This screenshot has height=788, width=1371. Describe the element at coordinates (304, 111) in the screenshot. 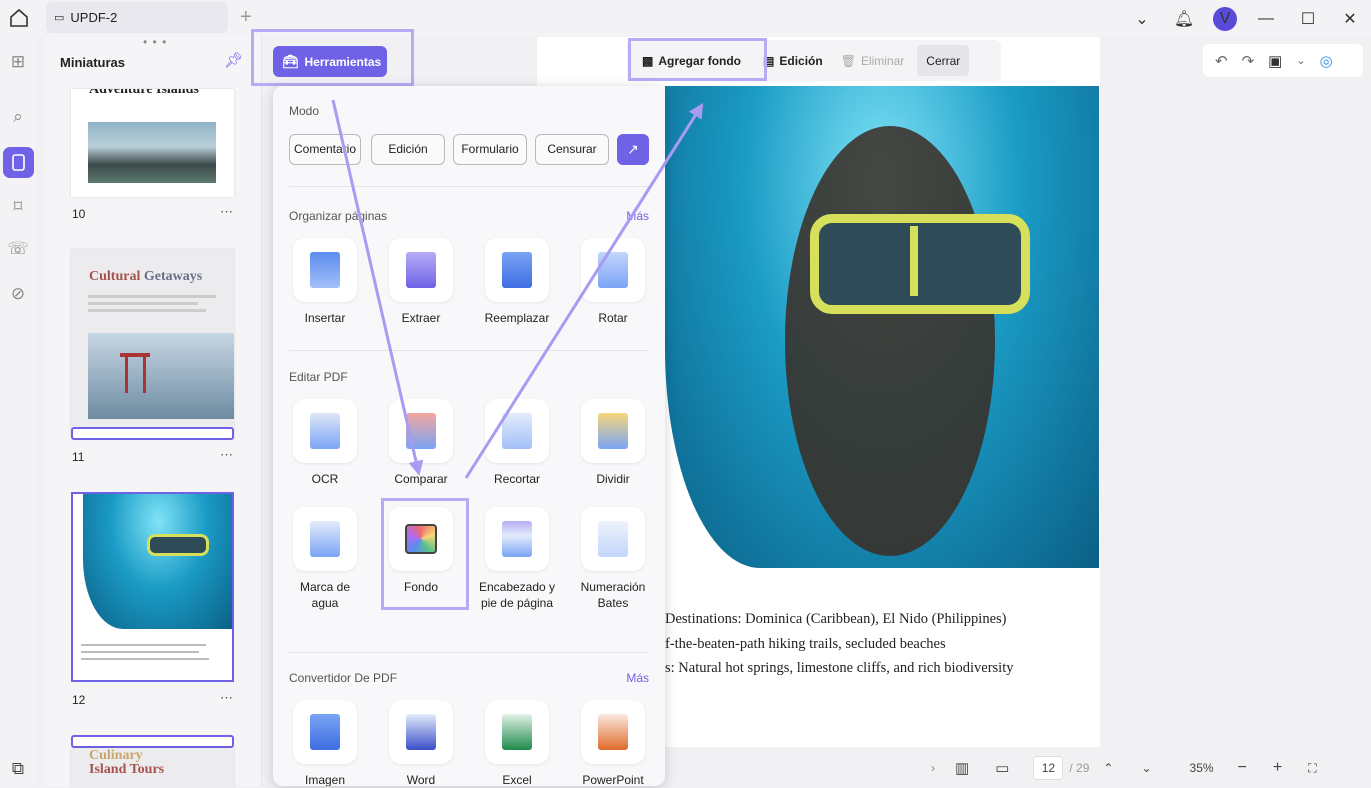

I see `mode-label: Modo` at that location.